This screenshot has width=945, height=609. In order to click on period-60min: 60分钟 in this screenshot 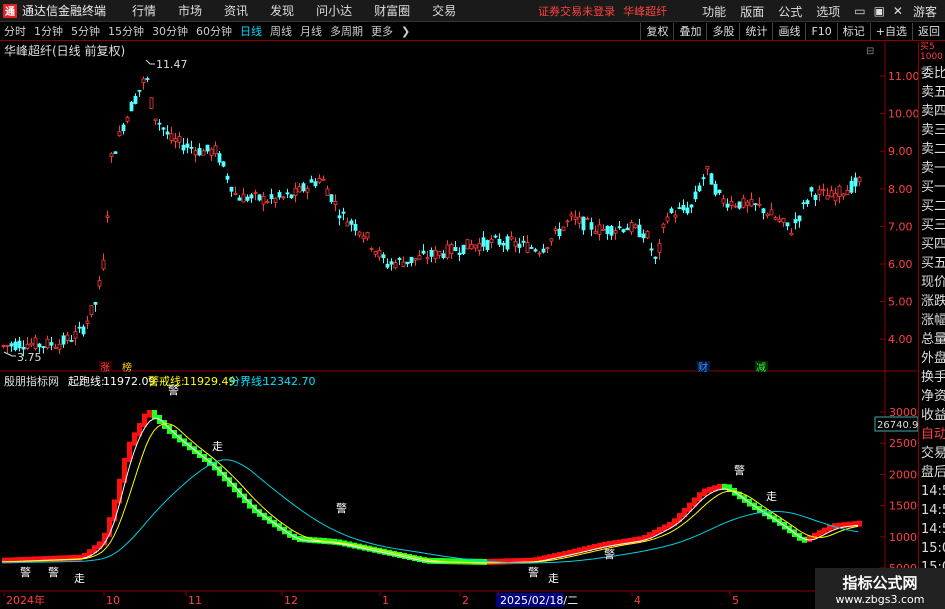, I will do `click(214, 31)`.